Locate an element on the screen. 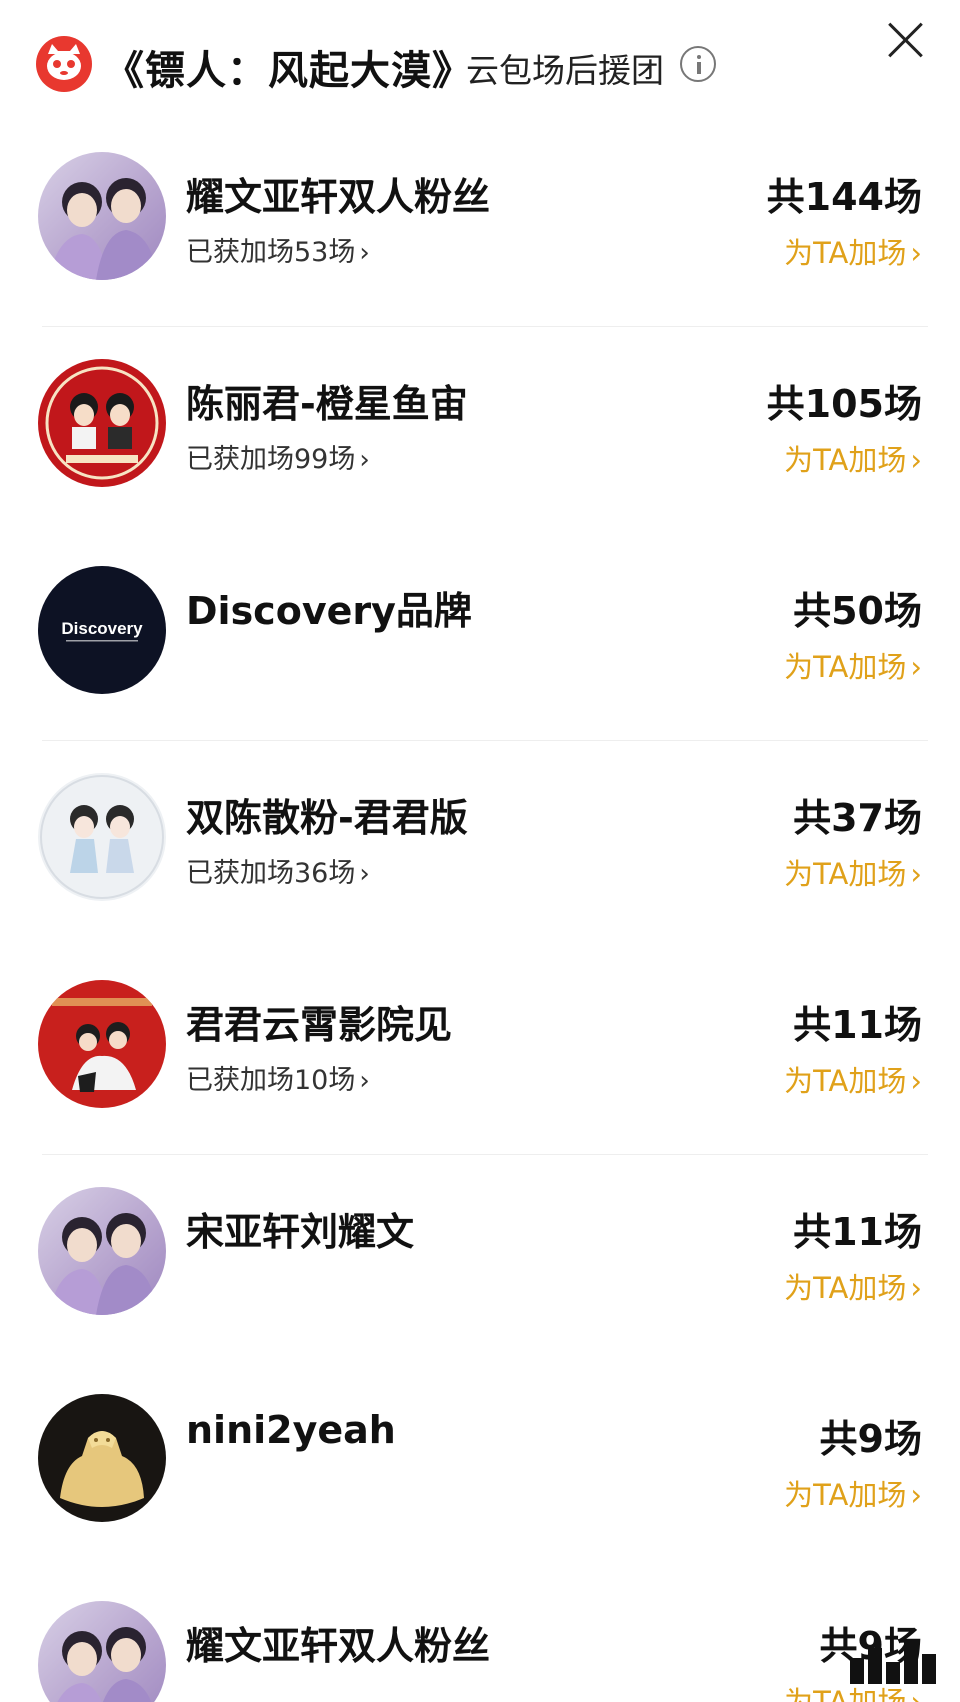 This screenshot has height=1702, width=960. header: 《镖人：风起大漠》 云包场后援团 is located at coordinates (480, 65).